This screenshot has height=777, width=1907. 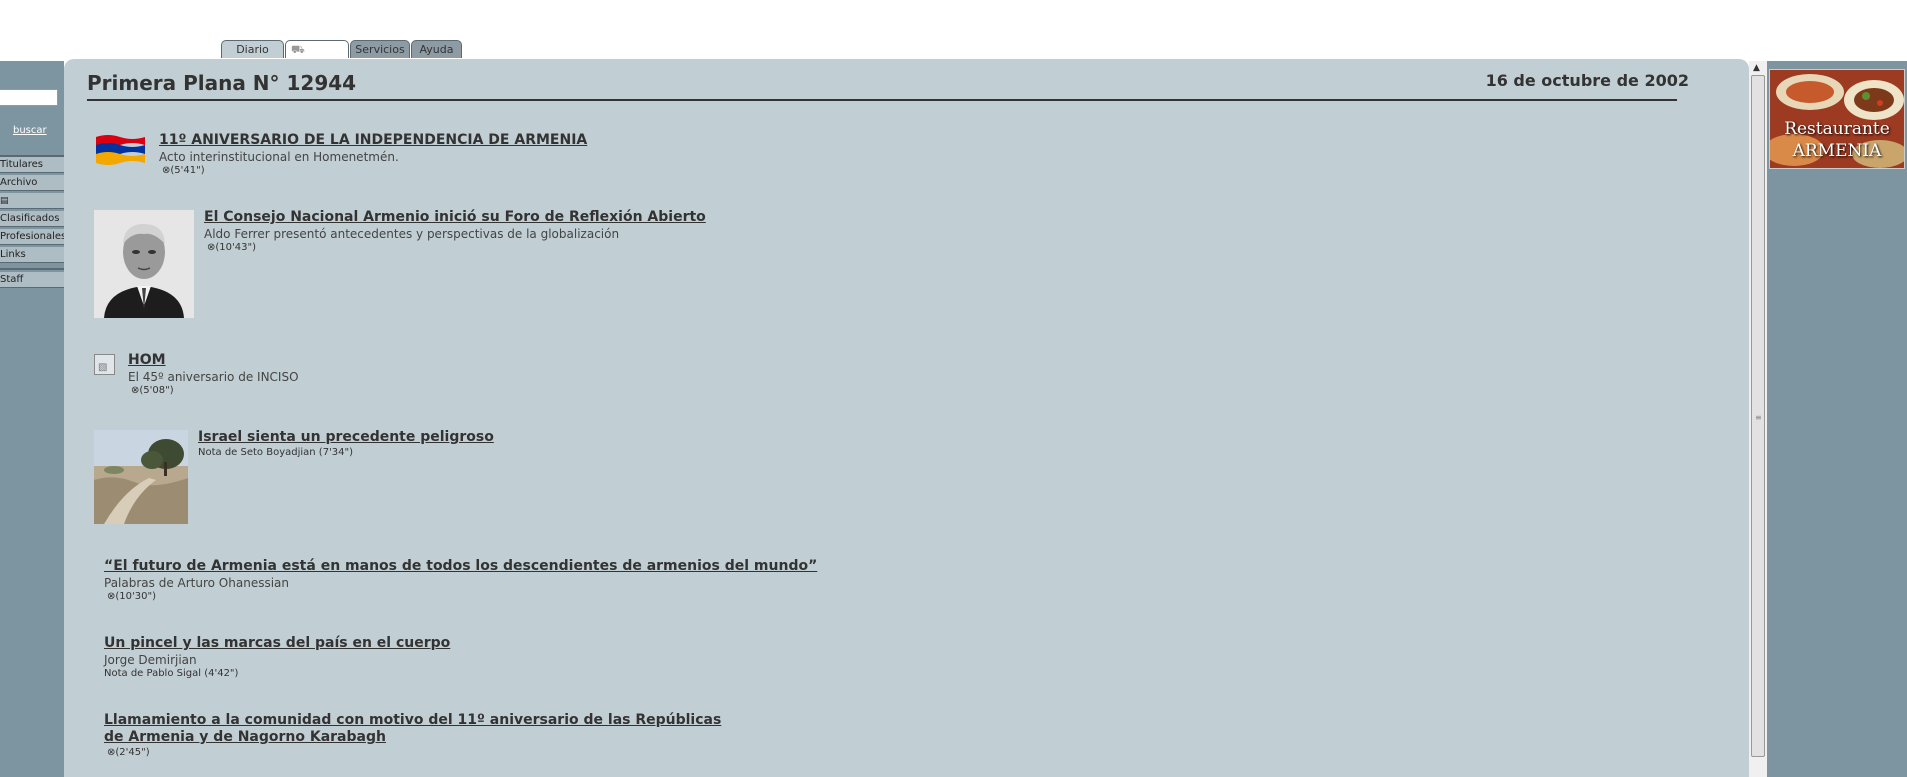 I want to click on portrait-photo, so click(x=144, y=264).